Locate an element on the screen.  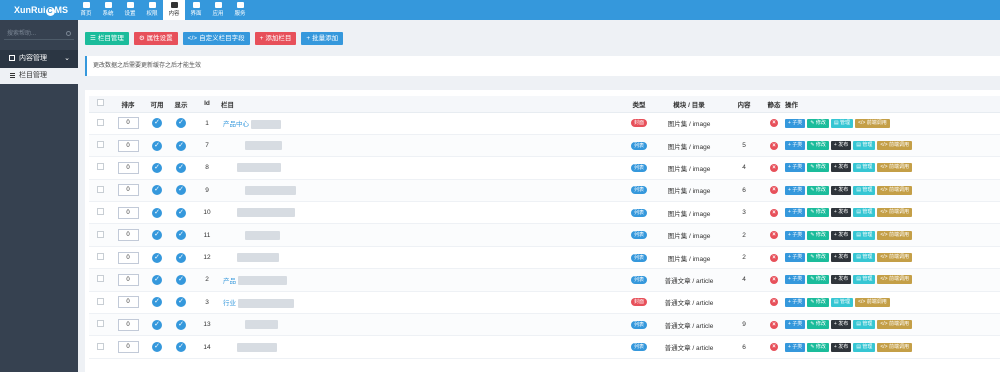
select-all-checkbox is located at coordinates (100, 103).